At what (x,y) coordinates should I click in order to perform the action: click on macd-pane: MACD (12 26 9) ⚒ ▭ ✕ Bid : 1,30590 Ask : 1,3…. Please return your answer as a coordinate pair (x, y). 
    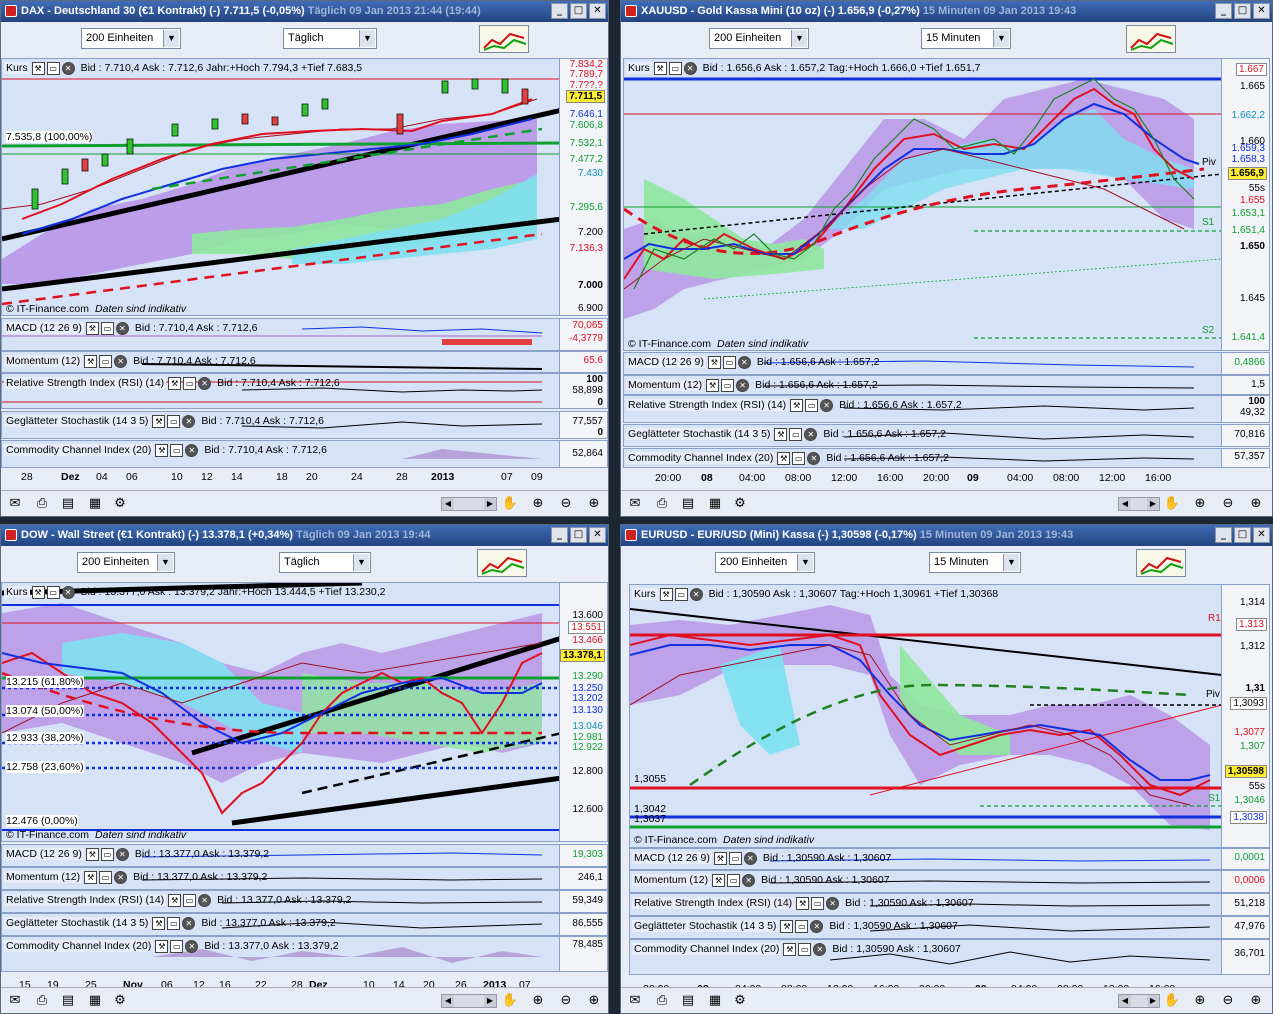
    Looking at the image, I should click on (949, 859).